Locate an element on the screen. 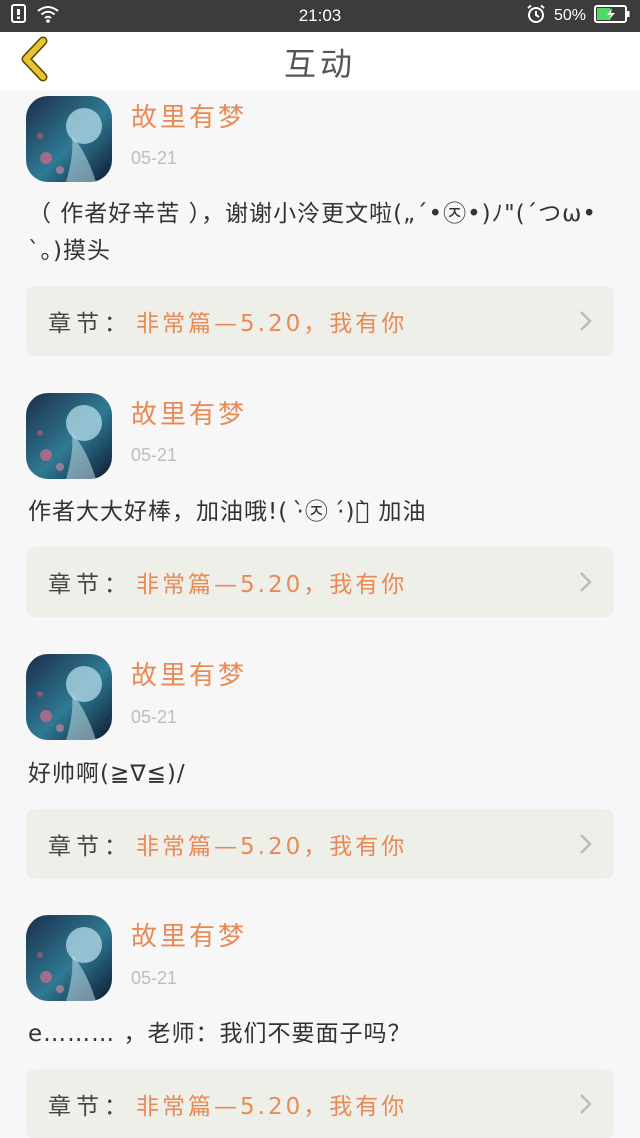 Image resolution: width=640 pixels, height=1138 pixels. nav-bar: 互动 is located at coordinates (320, 61).